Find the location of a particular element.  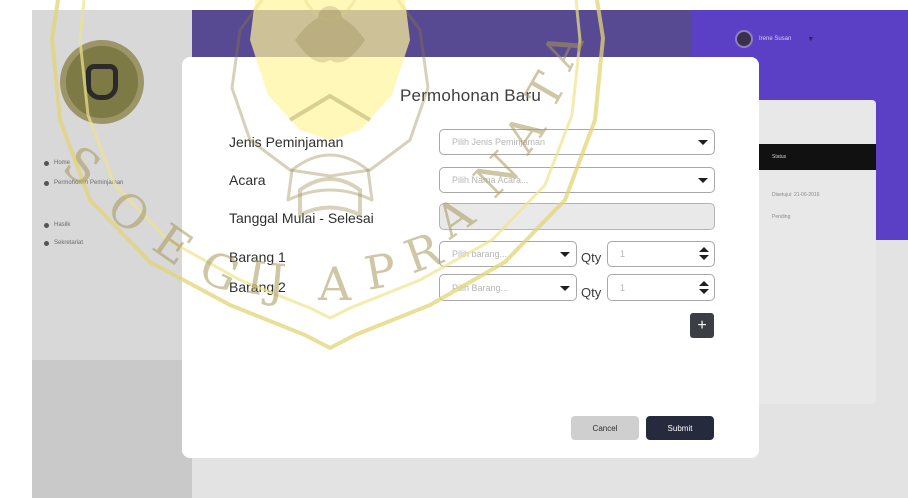

label-acara: Acara is located at coordinates (247, 180).